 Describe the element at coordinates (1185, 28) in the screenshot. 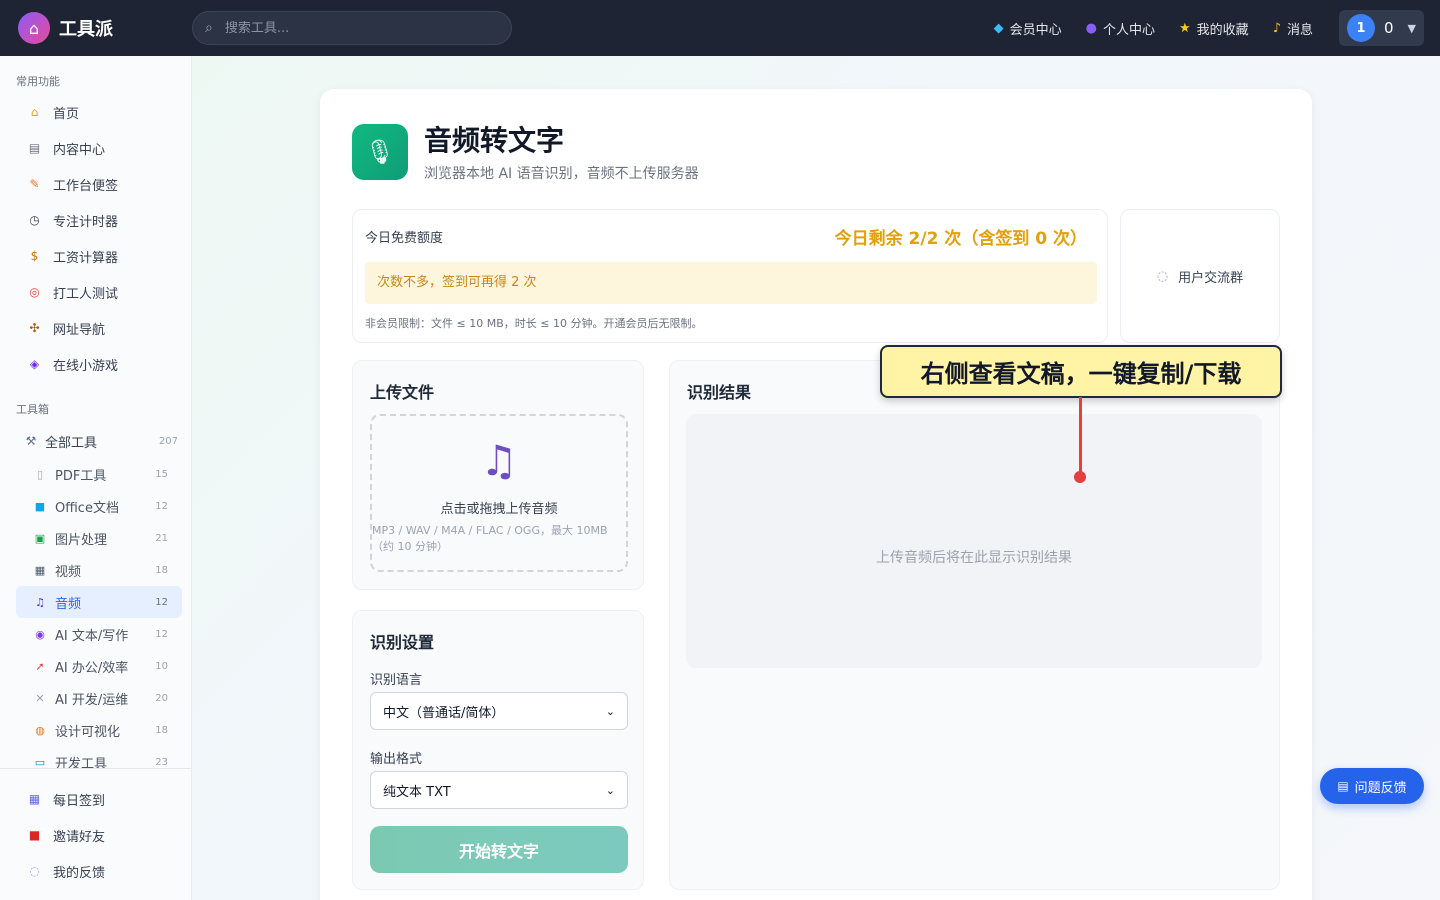

I see `star-icon: ★` at that location.